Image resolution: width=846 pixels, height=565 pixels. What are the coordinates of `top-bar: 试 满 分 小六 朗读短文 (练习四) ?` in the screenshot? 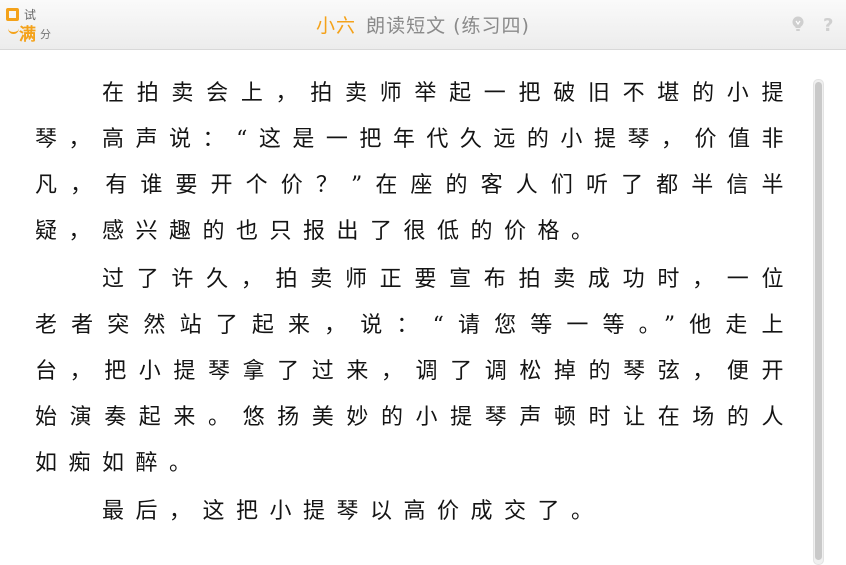 It's located at (423, 25).